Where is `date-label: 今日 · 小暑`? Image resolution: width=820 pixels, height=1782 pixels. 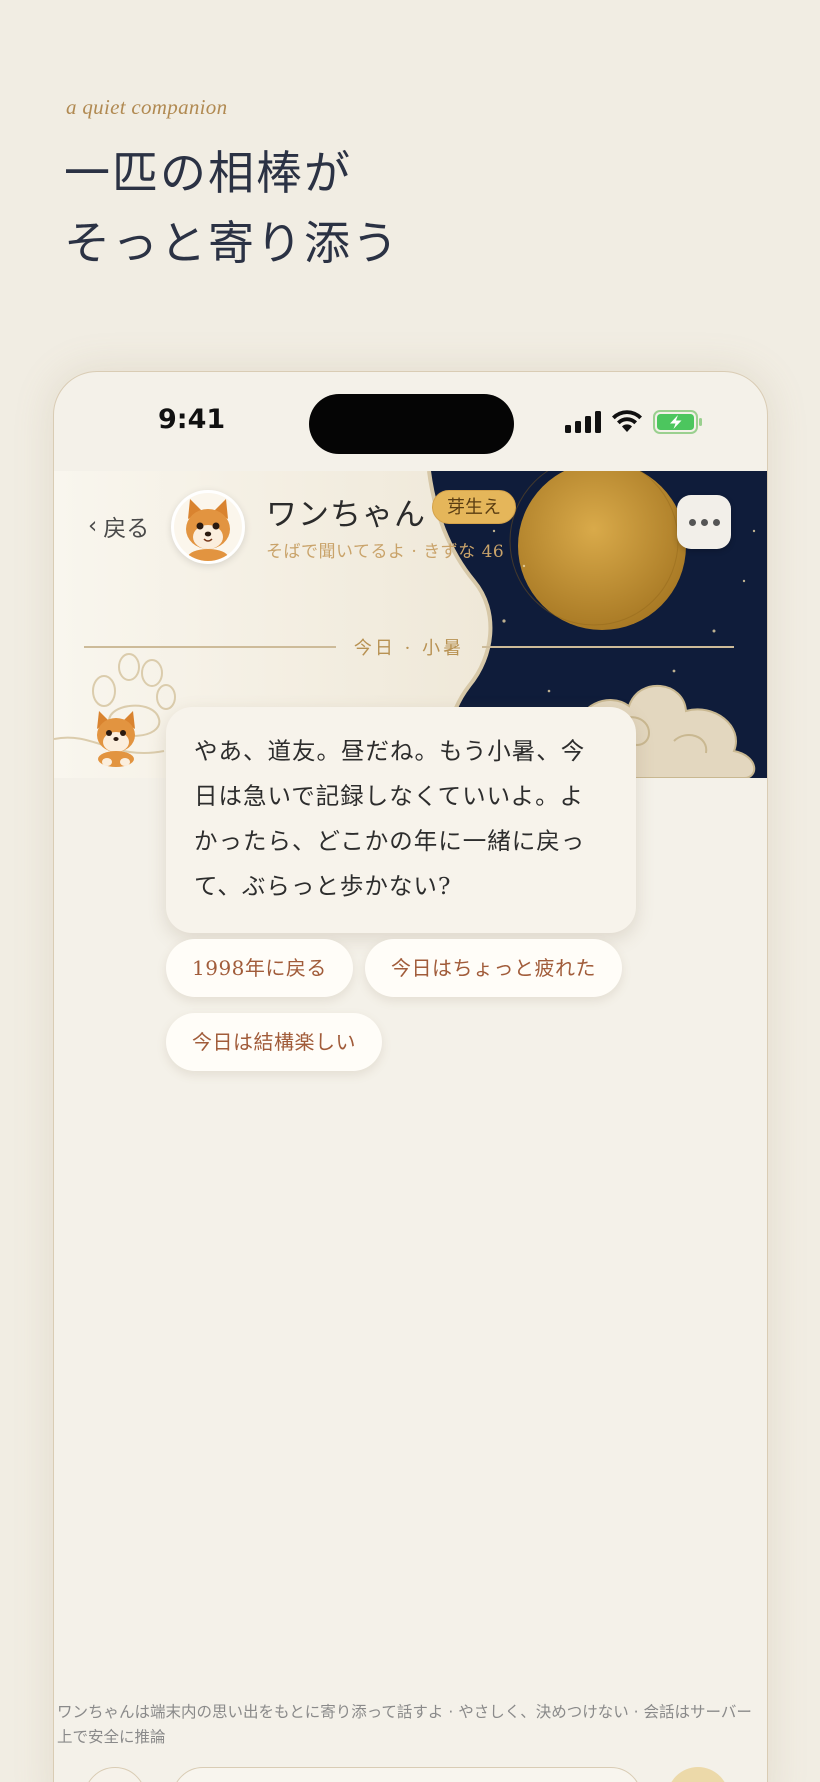
date-label: 今日 · 小暑 is located at coordinates (409, 648).